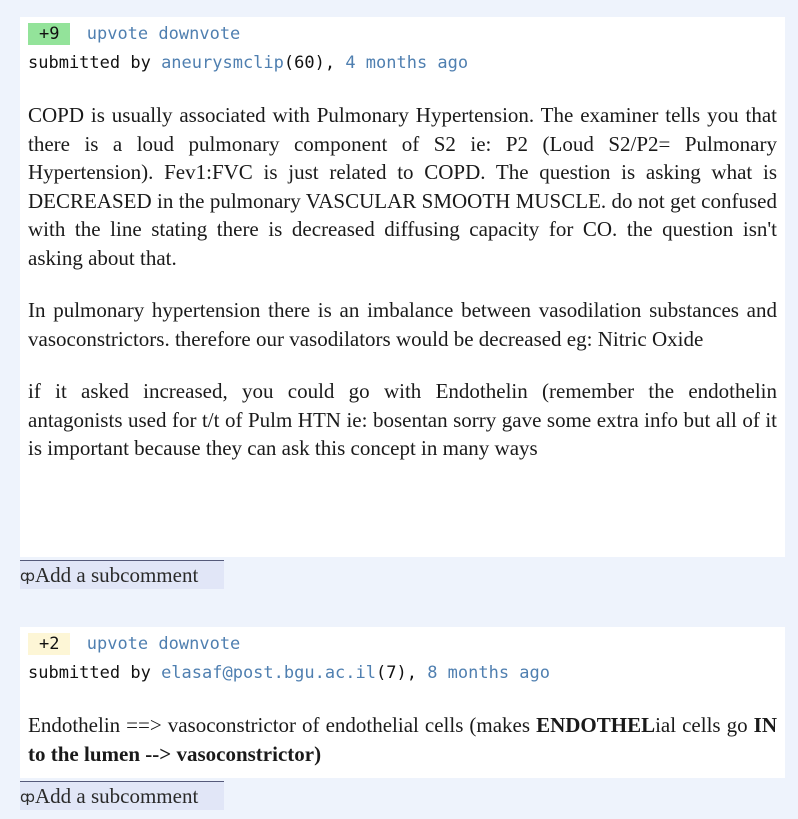 The image size is (798, 819). Describe the element at coordinates (406, 63) in the screenshot. I see `comment-age-link: 4 months ago` at that location.